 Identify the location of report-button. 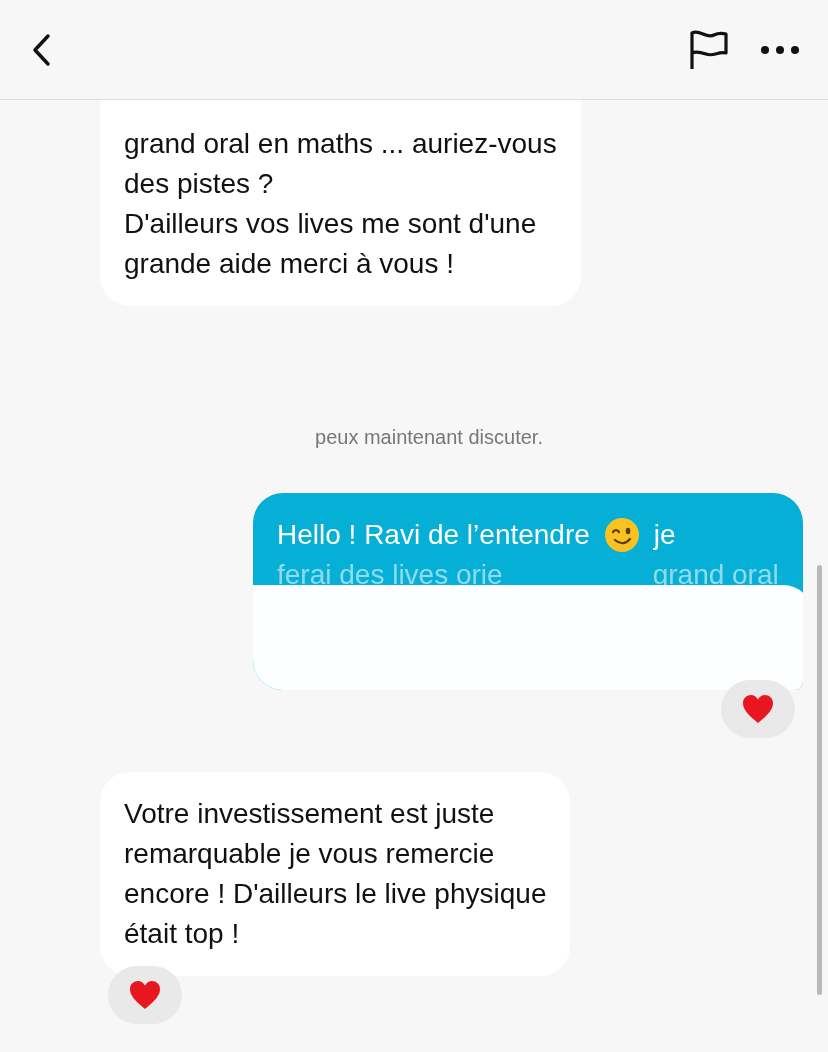
(709, 49).